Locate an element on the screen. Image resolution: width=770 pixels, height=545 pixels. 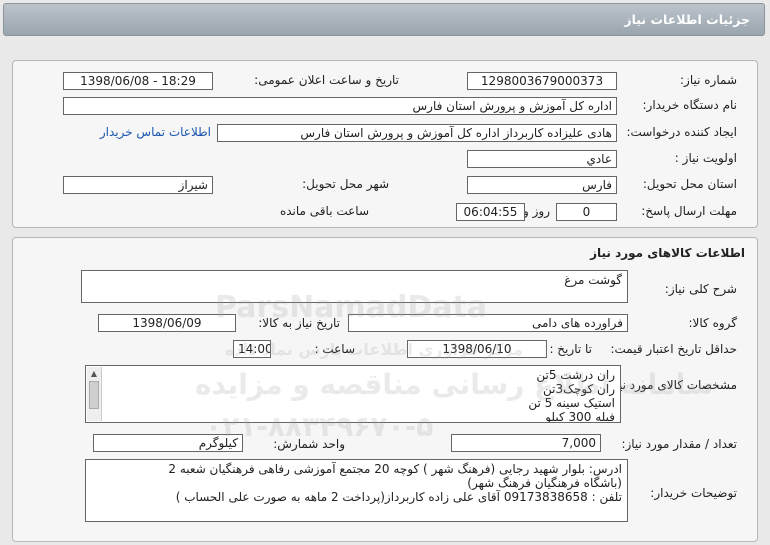
scroll-up-arrow-icon: ▲ is located at coordinates (94, 374).